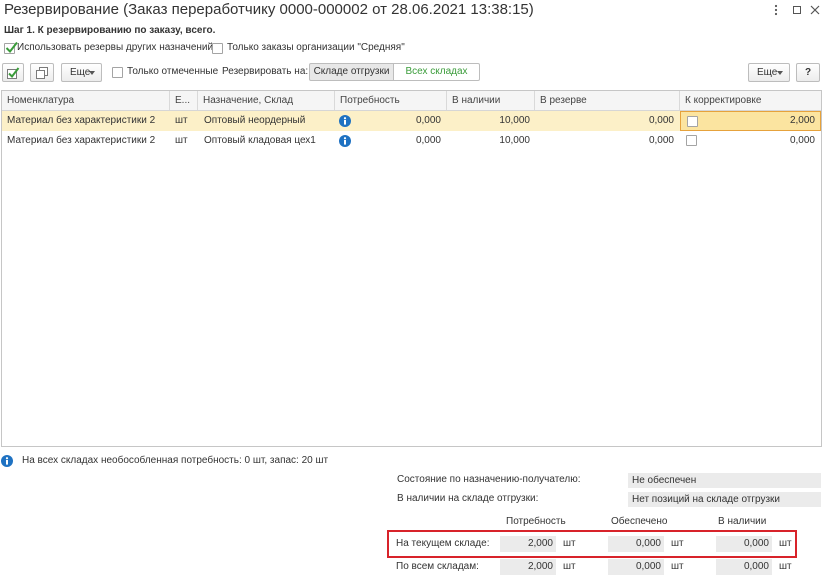 The height and width of the screenshot is (584, 825). What do you see at coordinates (172, 72) in the screenshot?
I see `only-marked-label: Только отмеченные` at bounding box center [172, 72].